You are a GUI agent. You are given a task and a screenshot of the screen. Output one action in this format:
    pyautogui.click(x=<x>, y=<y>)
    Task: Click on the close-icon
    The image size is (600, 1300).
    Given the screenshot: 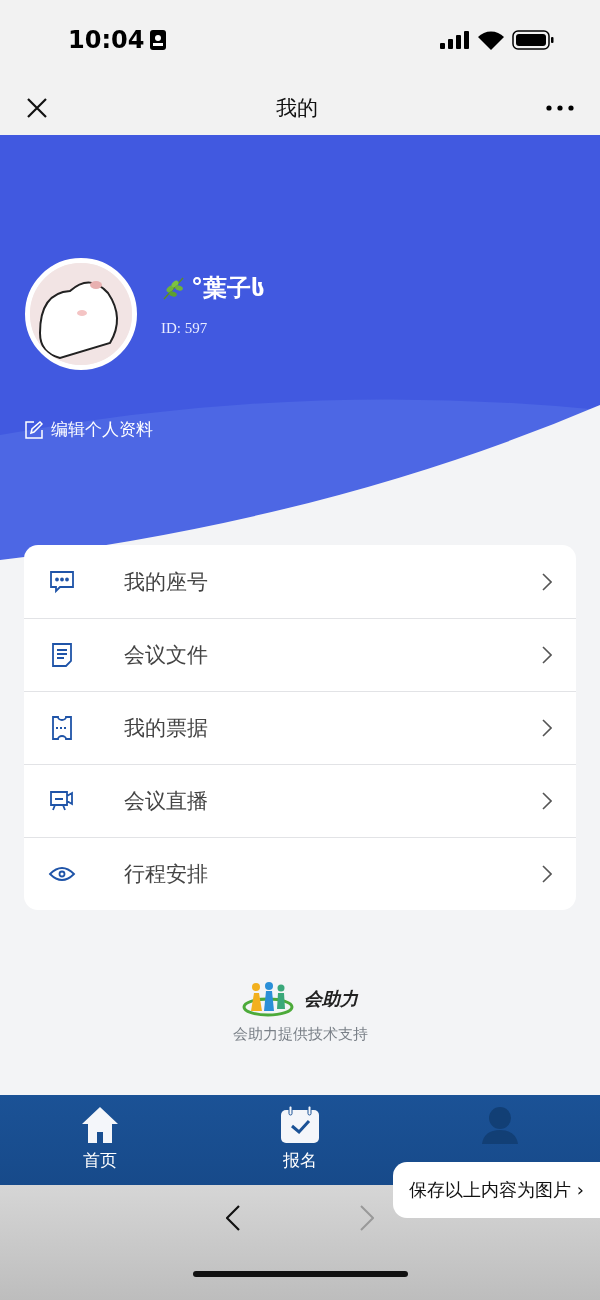 What is the action you would take?
    pyautogui.click(x=37, y=107)
    